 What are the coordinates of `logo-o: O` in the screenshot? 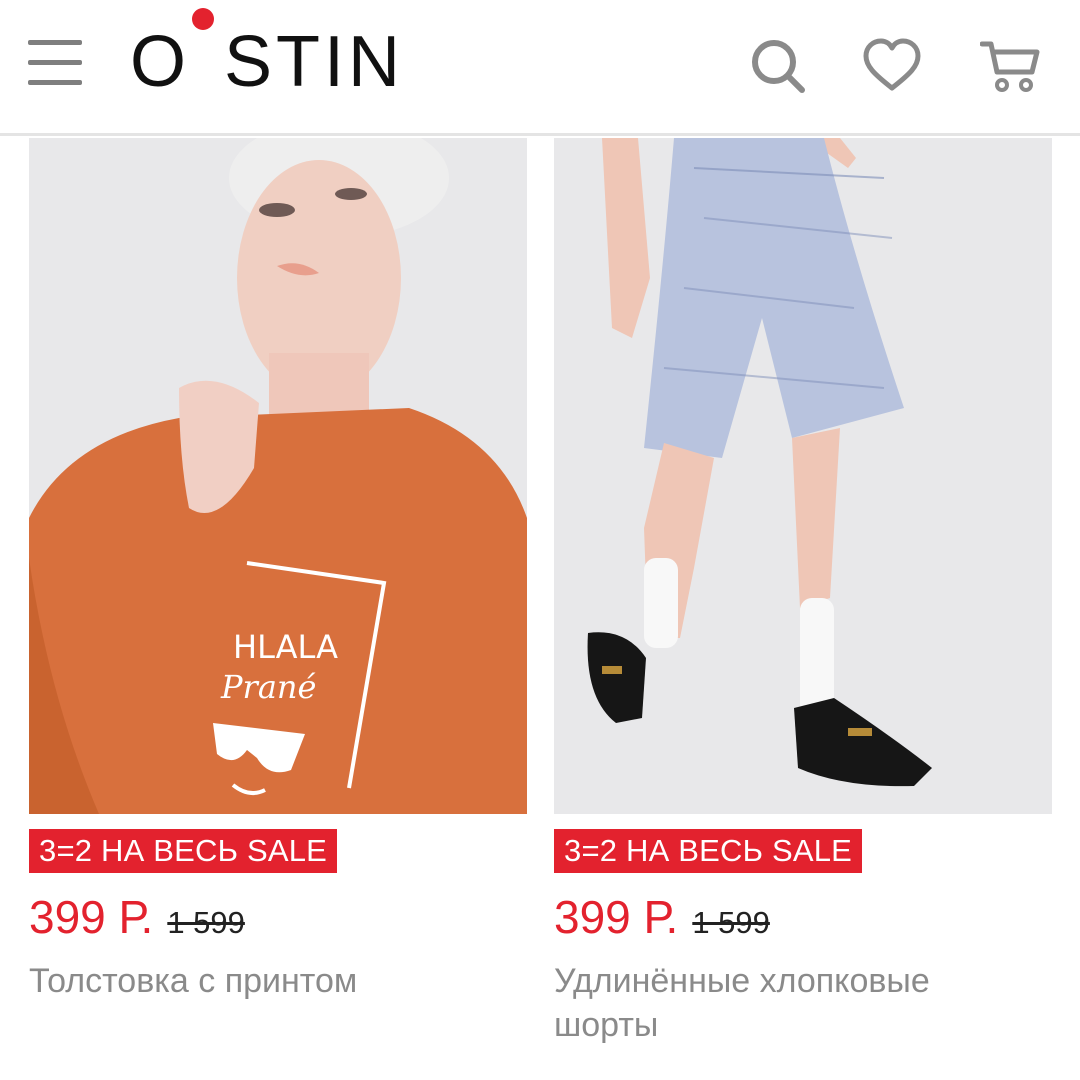 It's located at (160, 62).